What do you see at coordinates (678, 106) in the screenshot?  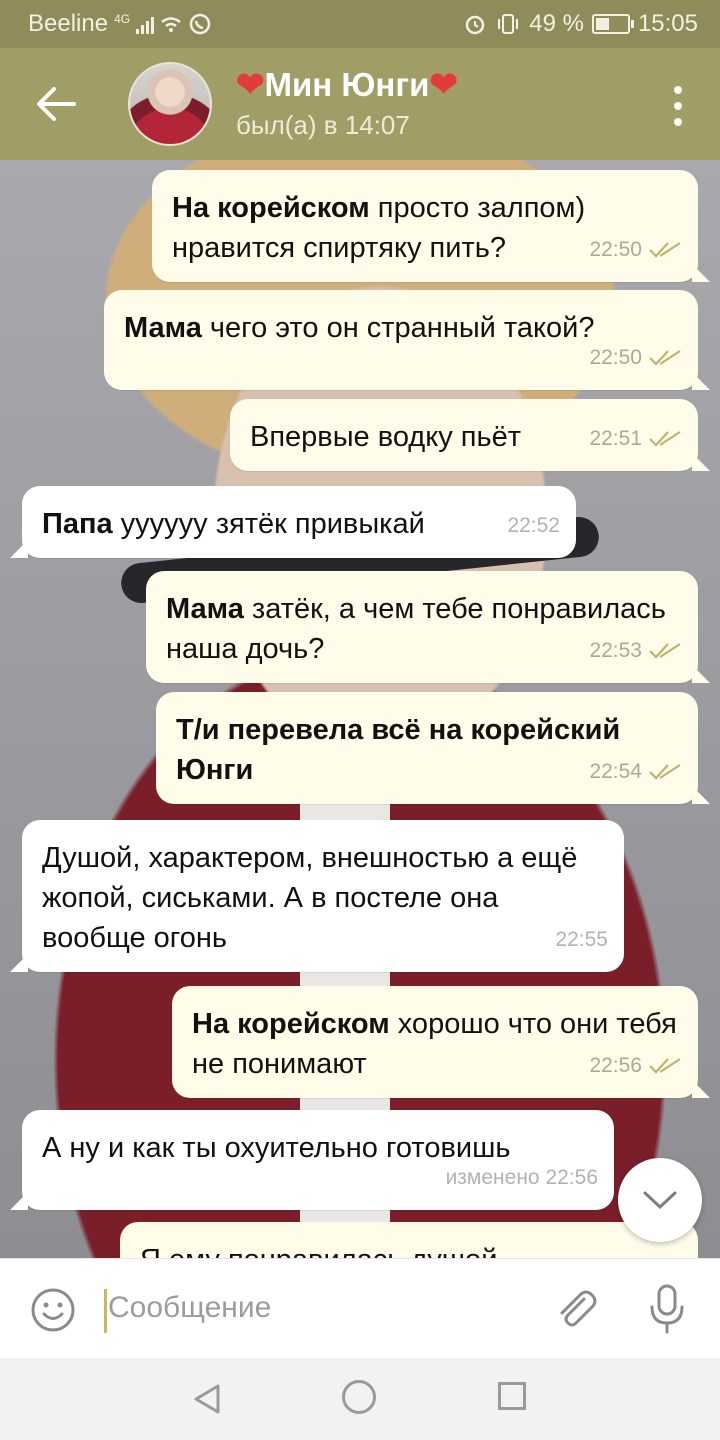 I see `more-menu-icon` at bounding box center [678, 106].